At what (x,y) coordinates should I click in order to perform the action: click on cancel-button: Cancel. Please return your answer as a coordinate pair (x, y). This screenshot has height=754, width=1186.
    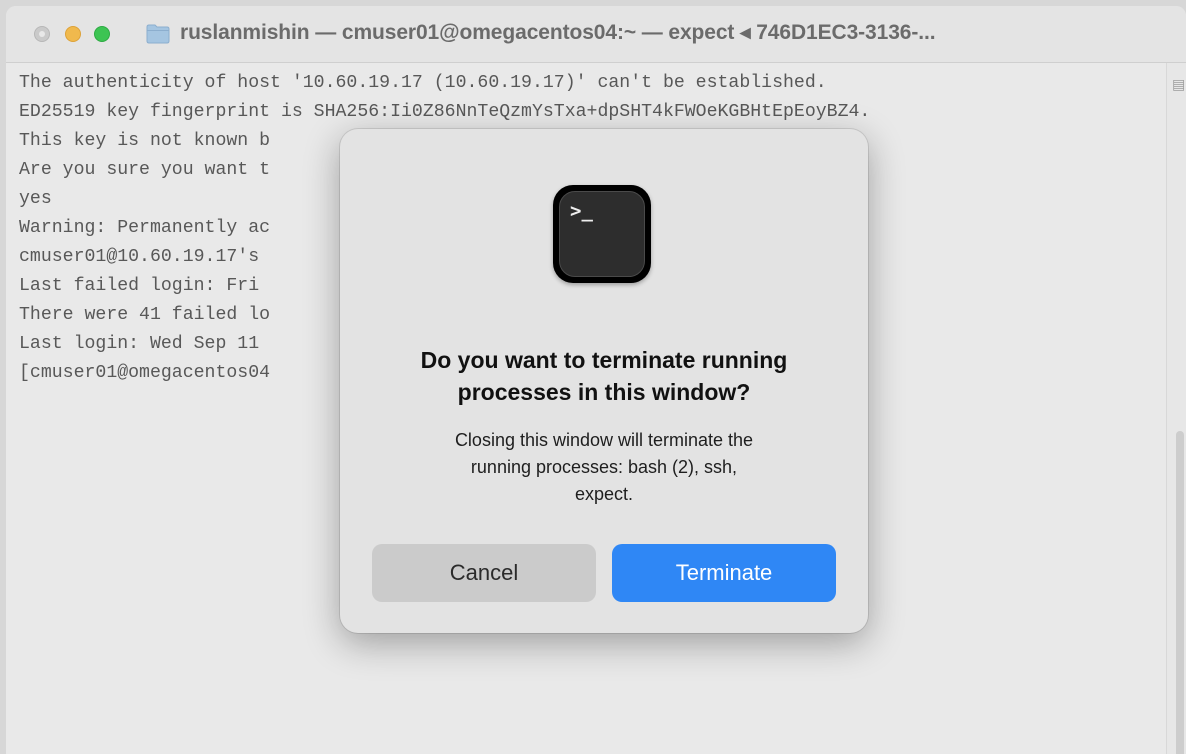
    Looking at the image, I should click on (484, 573).